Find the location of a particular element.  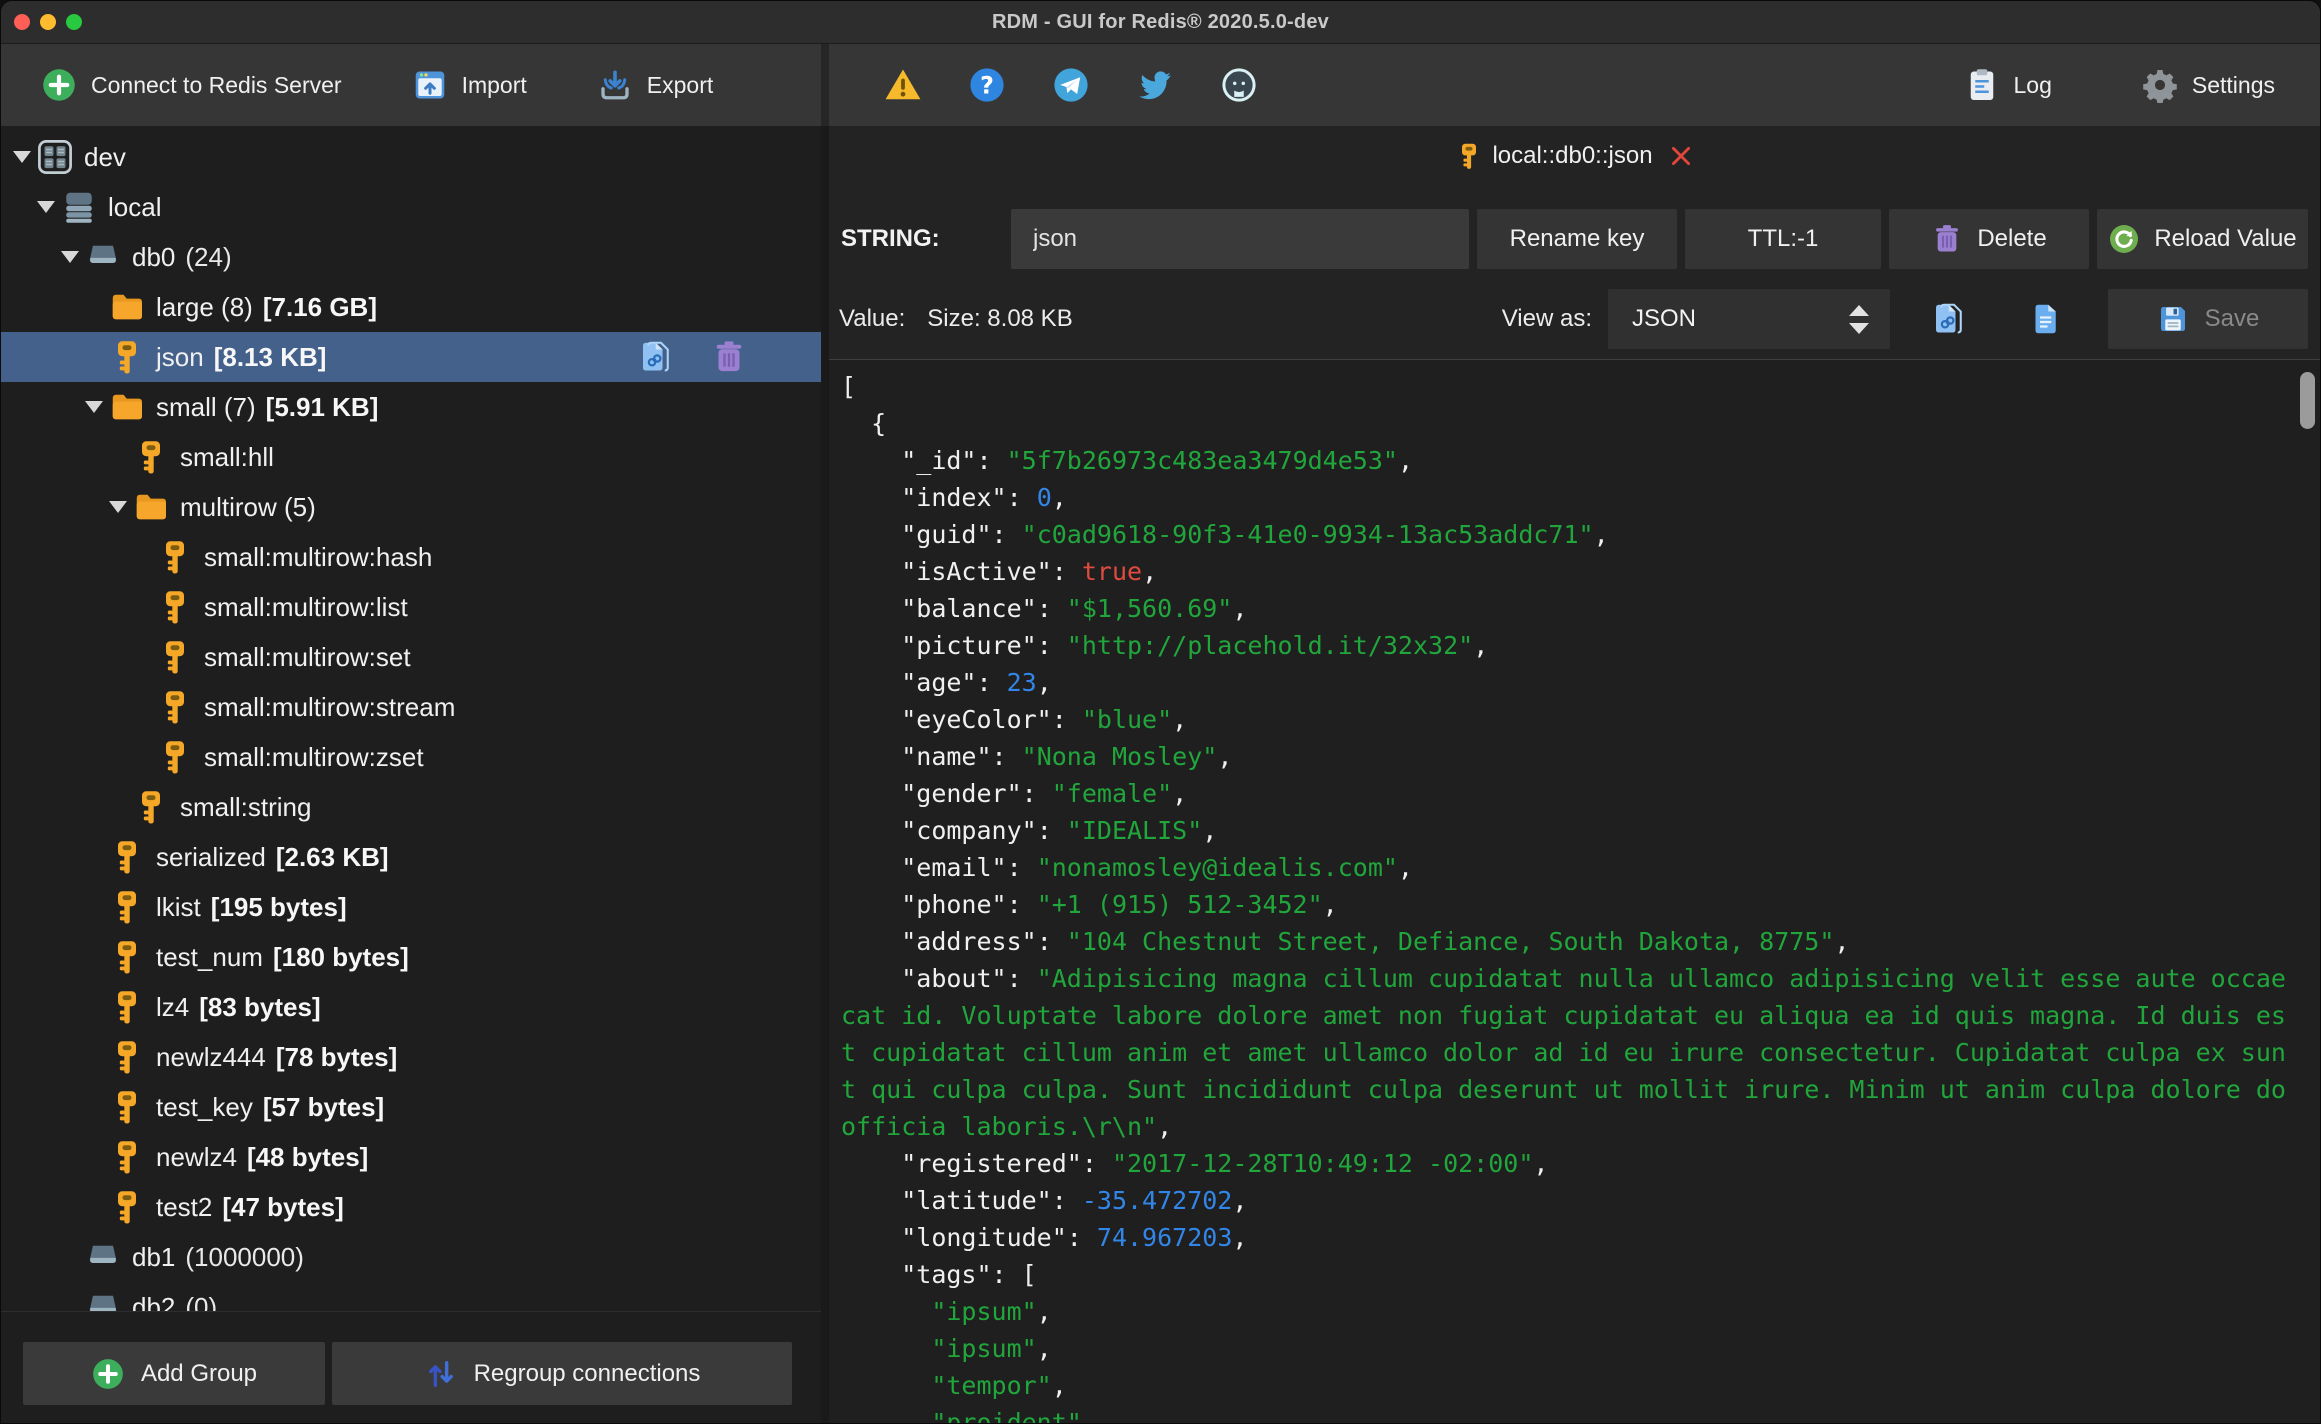

tree-item-json: json [8.13 KB] is located at coordinates (411, 357).